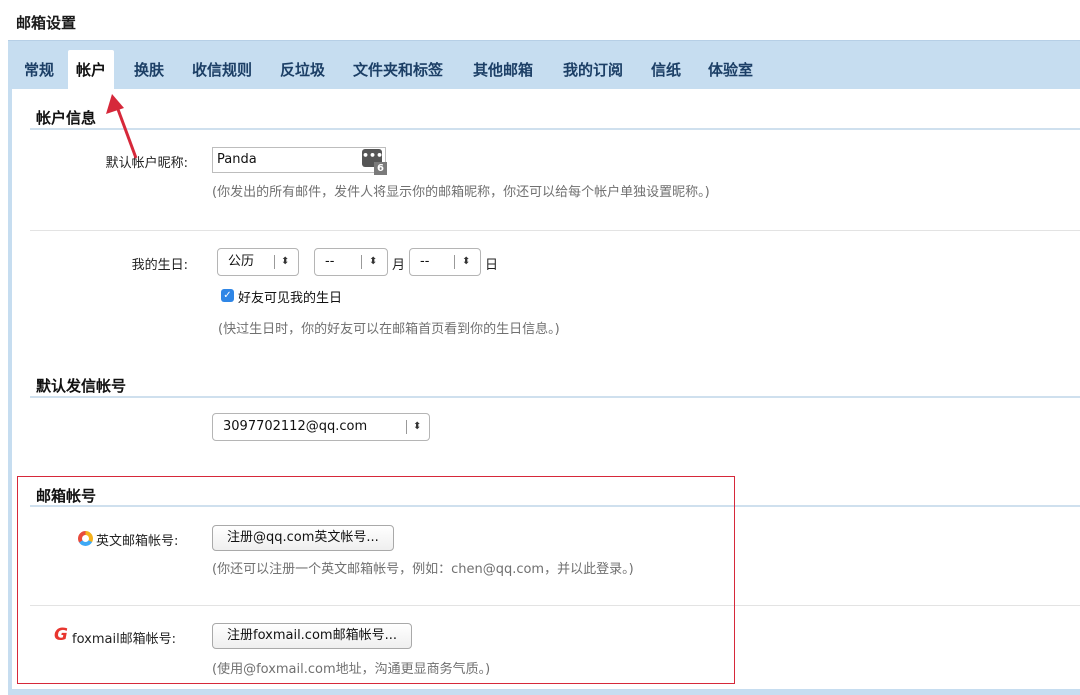 This screenshot has height=695, width=1080. Describe the element at coordinates (227, 295) in the screenshot. I see `friends-visible-checkbox: ✓` at that location.